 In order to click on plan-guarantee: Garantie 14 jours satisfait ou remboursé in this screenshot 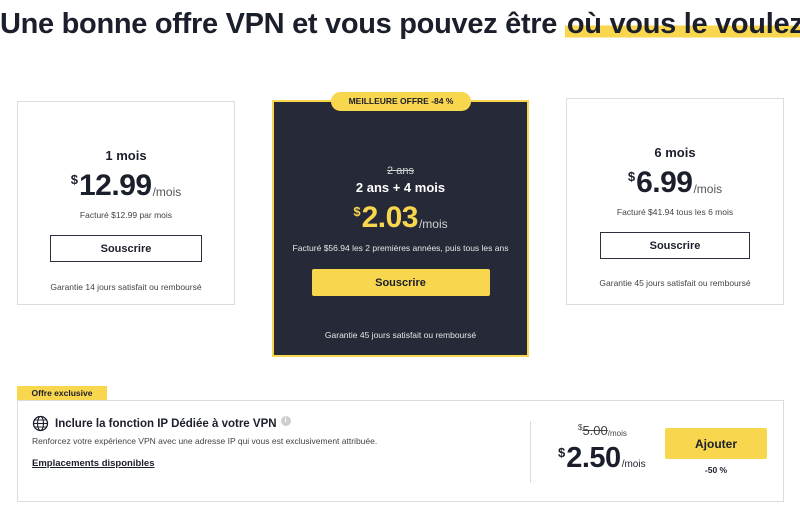, I will do `click(126, 287)`.